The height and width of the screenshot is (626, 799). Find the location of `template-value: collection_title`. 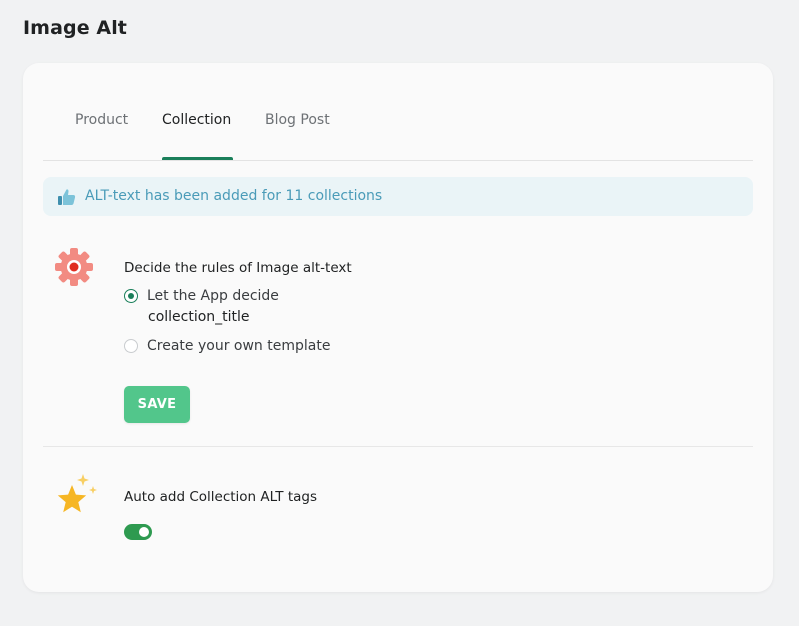

template-value: collection_title is located at coordinates (199, 317).